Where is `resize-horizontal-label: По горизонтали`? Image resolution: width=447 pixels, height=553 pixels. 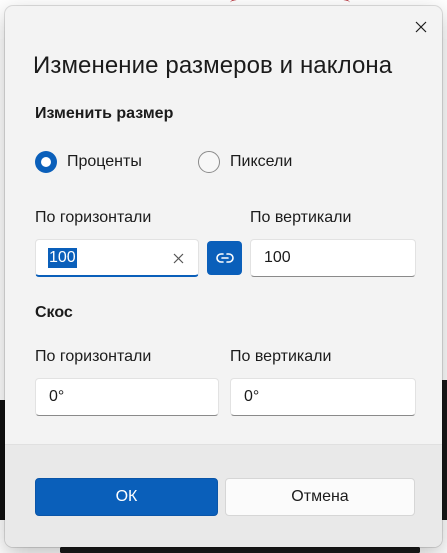 resize-horizontal-label: По горизонтали is located at coordinates (93, 217).